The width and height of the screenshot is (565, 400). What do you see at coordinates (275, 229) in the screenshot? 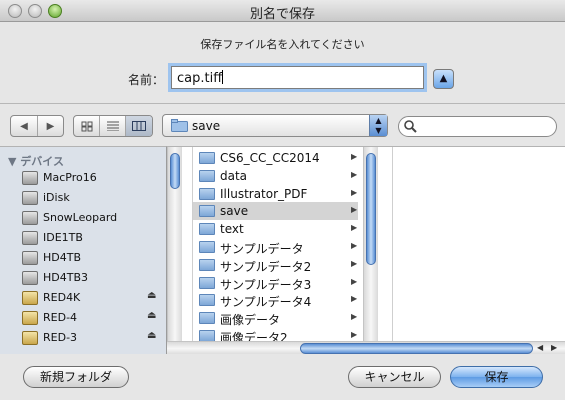
I see `folder-row: text ▶` at bounding box center [275, 229].